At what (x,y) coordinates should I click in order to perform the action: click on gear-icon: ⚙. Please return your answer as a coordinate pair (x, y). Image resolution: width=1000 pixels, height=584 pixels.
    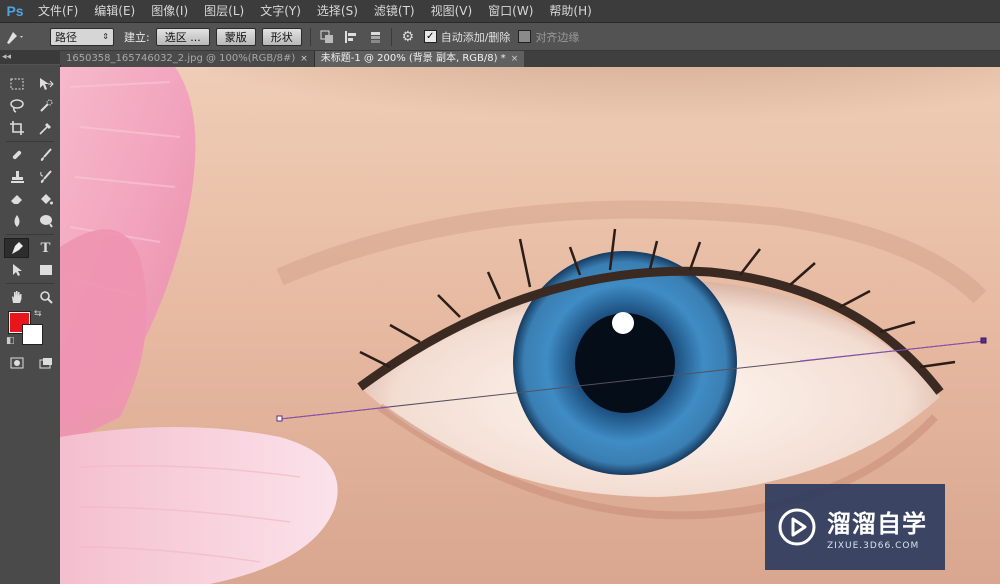
    Looking at the image, I should click on (408, 37).